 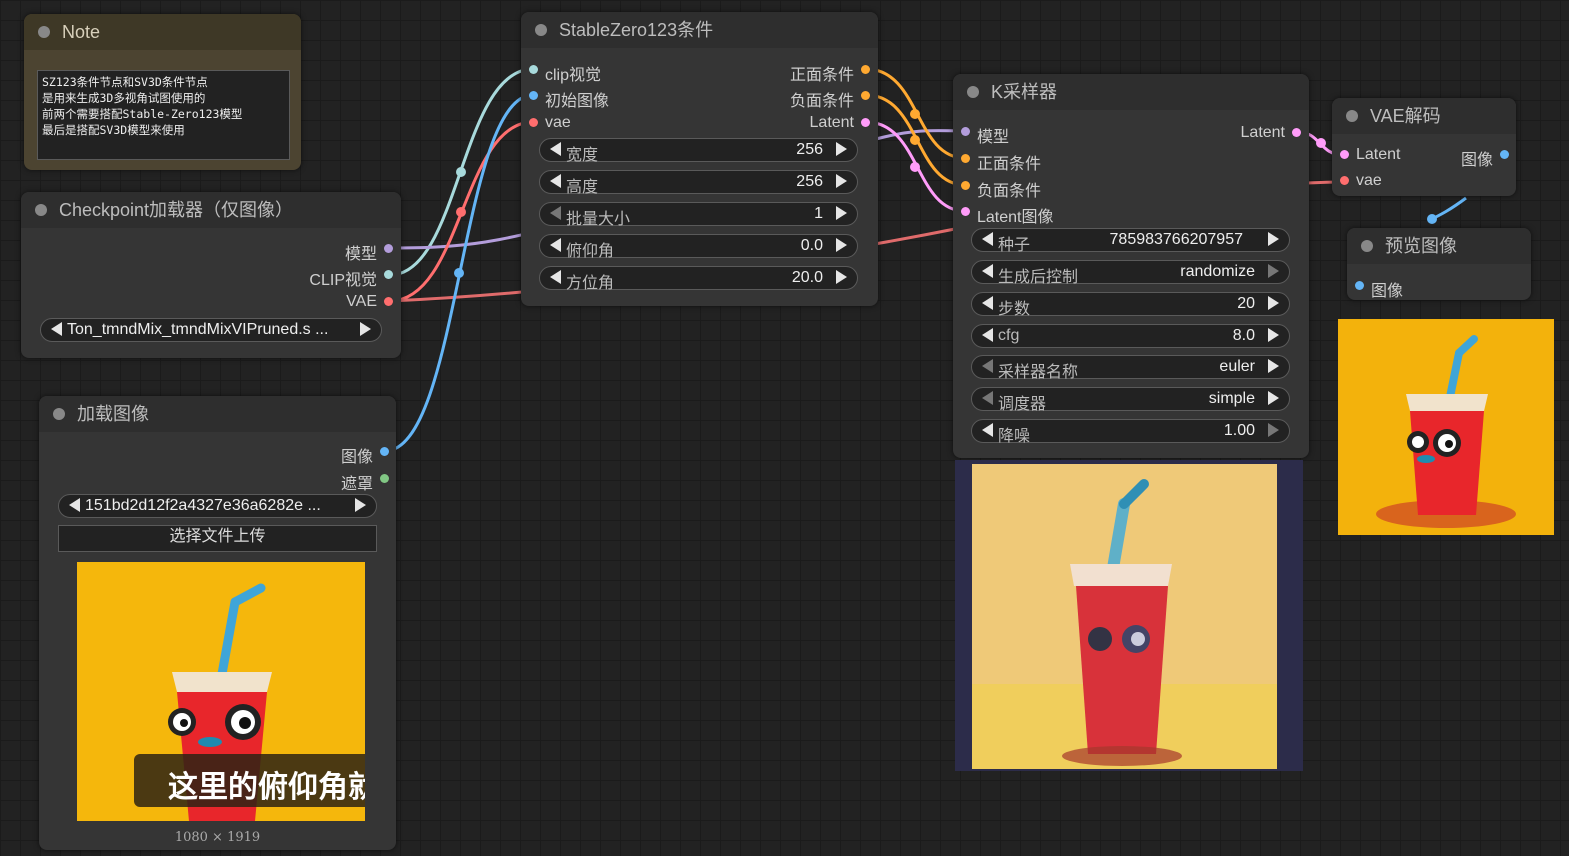 What do you see at coordinates (699, 30) in the screenshot?
I see `sz123-title-bar: StableZero123条件` at bounding box center [699, 30].